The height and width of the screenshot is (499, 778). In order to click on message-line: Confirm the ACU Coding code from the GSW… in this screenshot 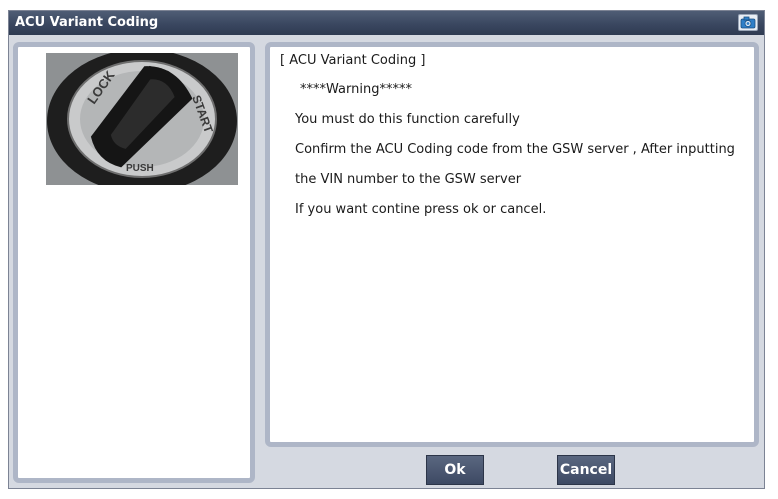, I will do `click(515, 149)`.